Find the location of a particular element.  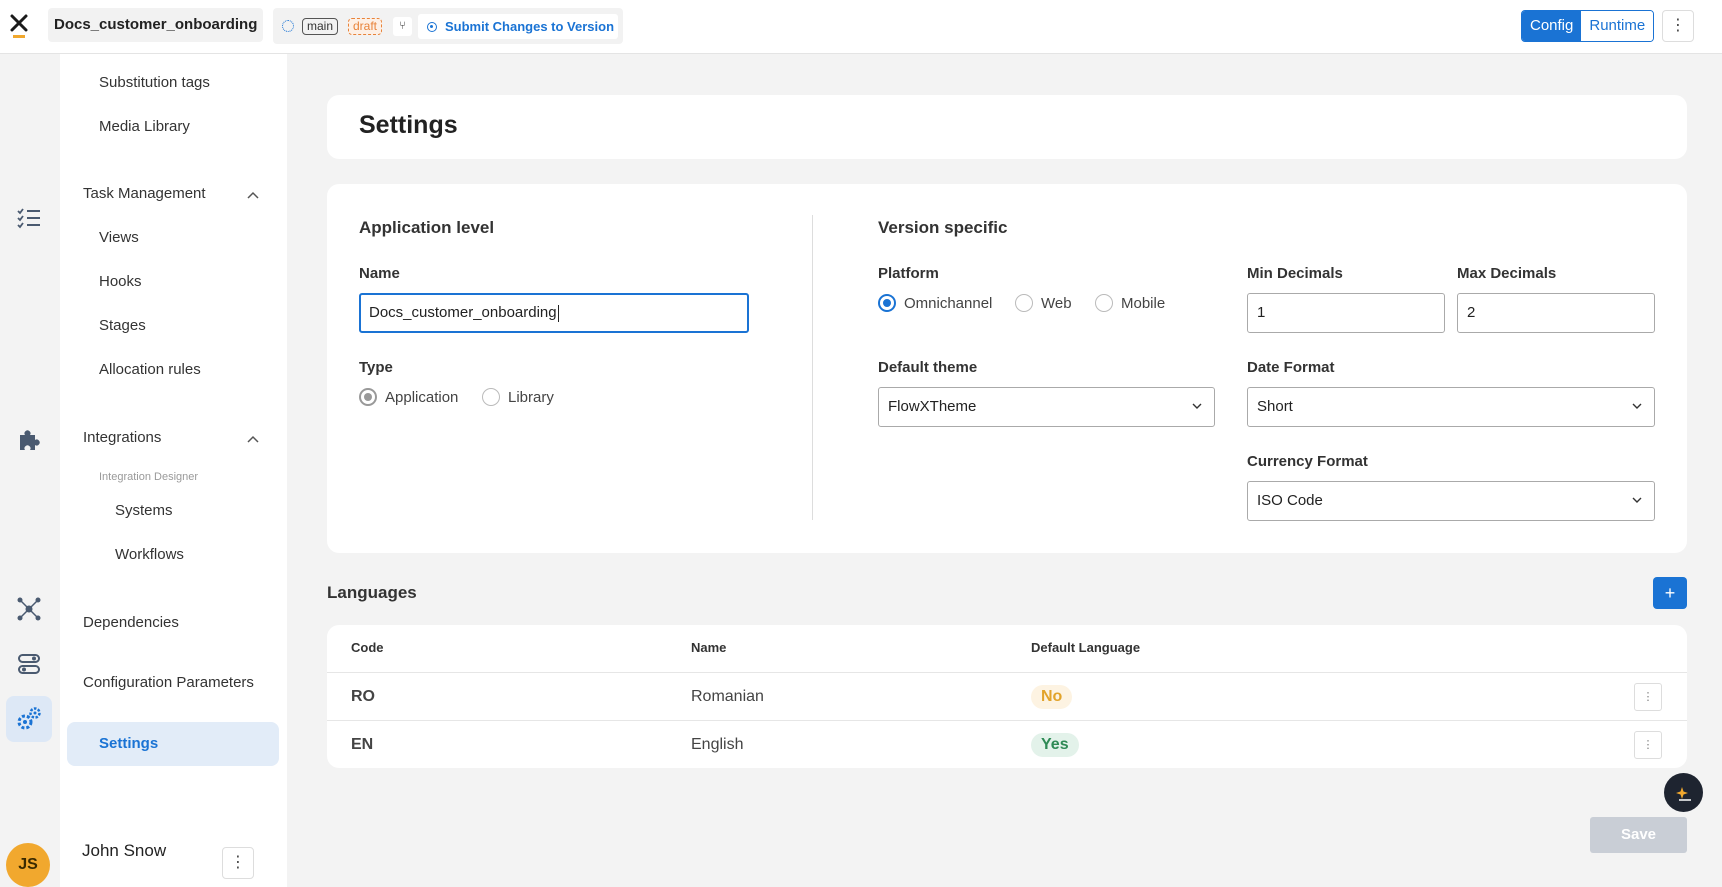

platform-radio-omnichannel: Omnichannel is located at coordinates (935, 303).